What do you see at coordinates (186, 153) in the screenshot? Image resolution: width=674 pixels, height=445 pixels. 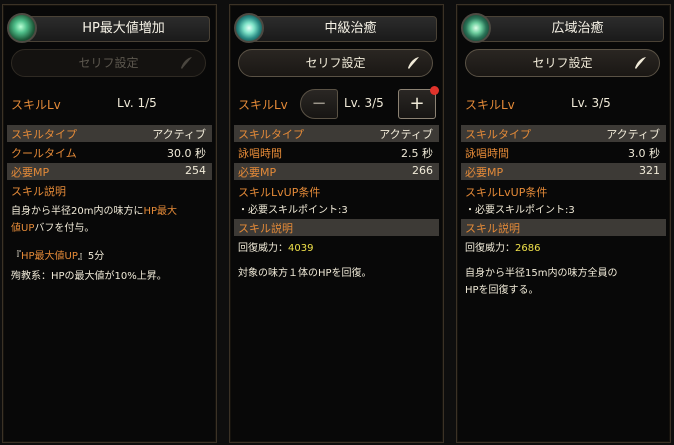 I see `cooldown-value: 30.0 秒` at bounding box center [186, 153].